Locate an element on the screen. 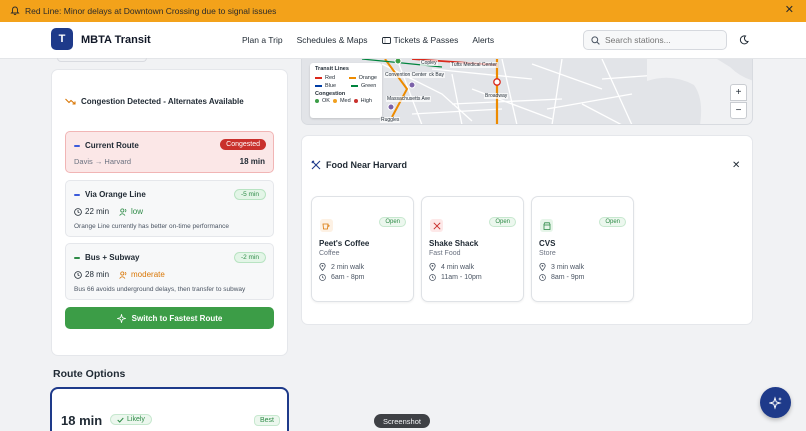 The image size is (806, 431). switch-fastest-route-button: Switch to Fastest Route is located at coordinates (169, 318).